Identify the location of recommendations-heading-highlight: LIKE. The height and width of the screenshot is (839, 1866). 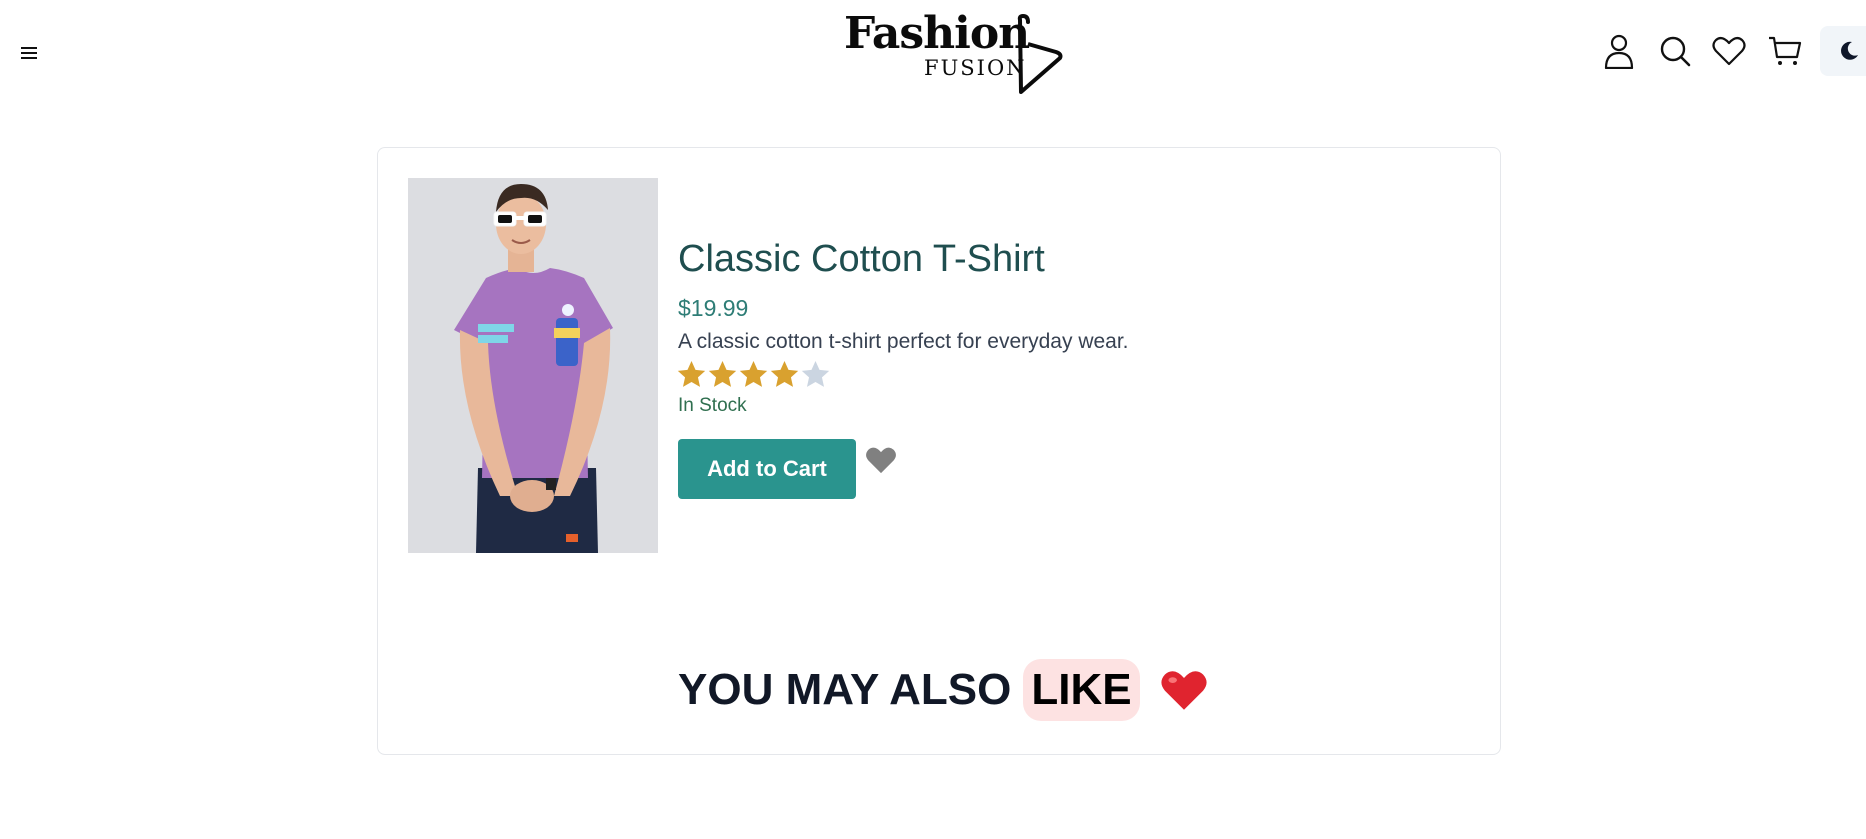
(1081, 690).